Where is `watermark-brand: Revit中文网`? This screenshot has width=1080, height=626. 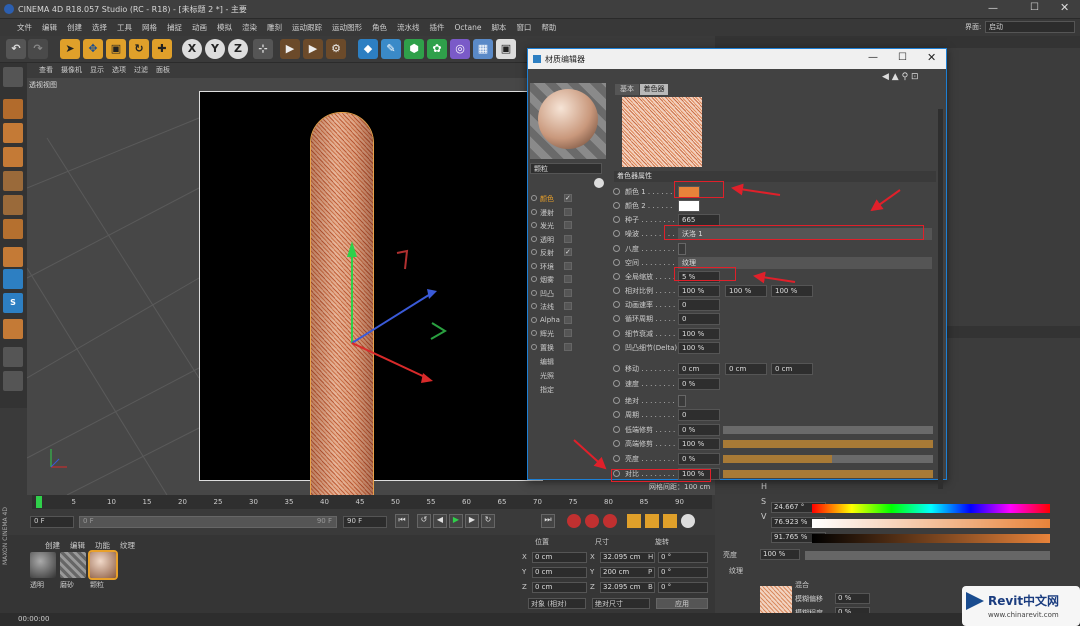
watermark-brand: Revit中文网 is located at coordinates (1024, 601).